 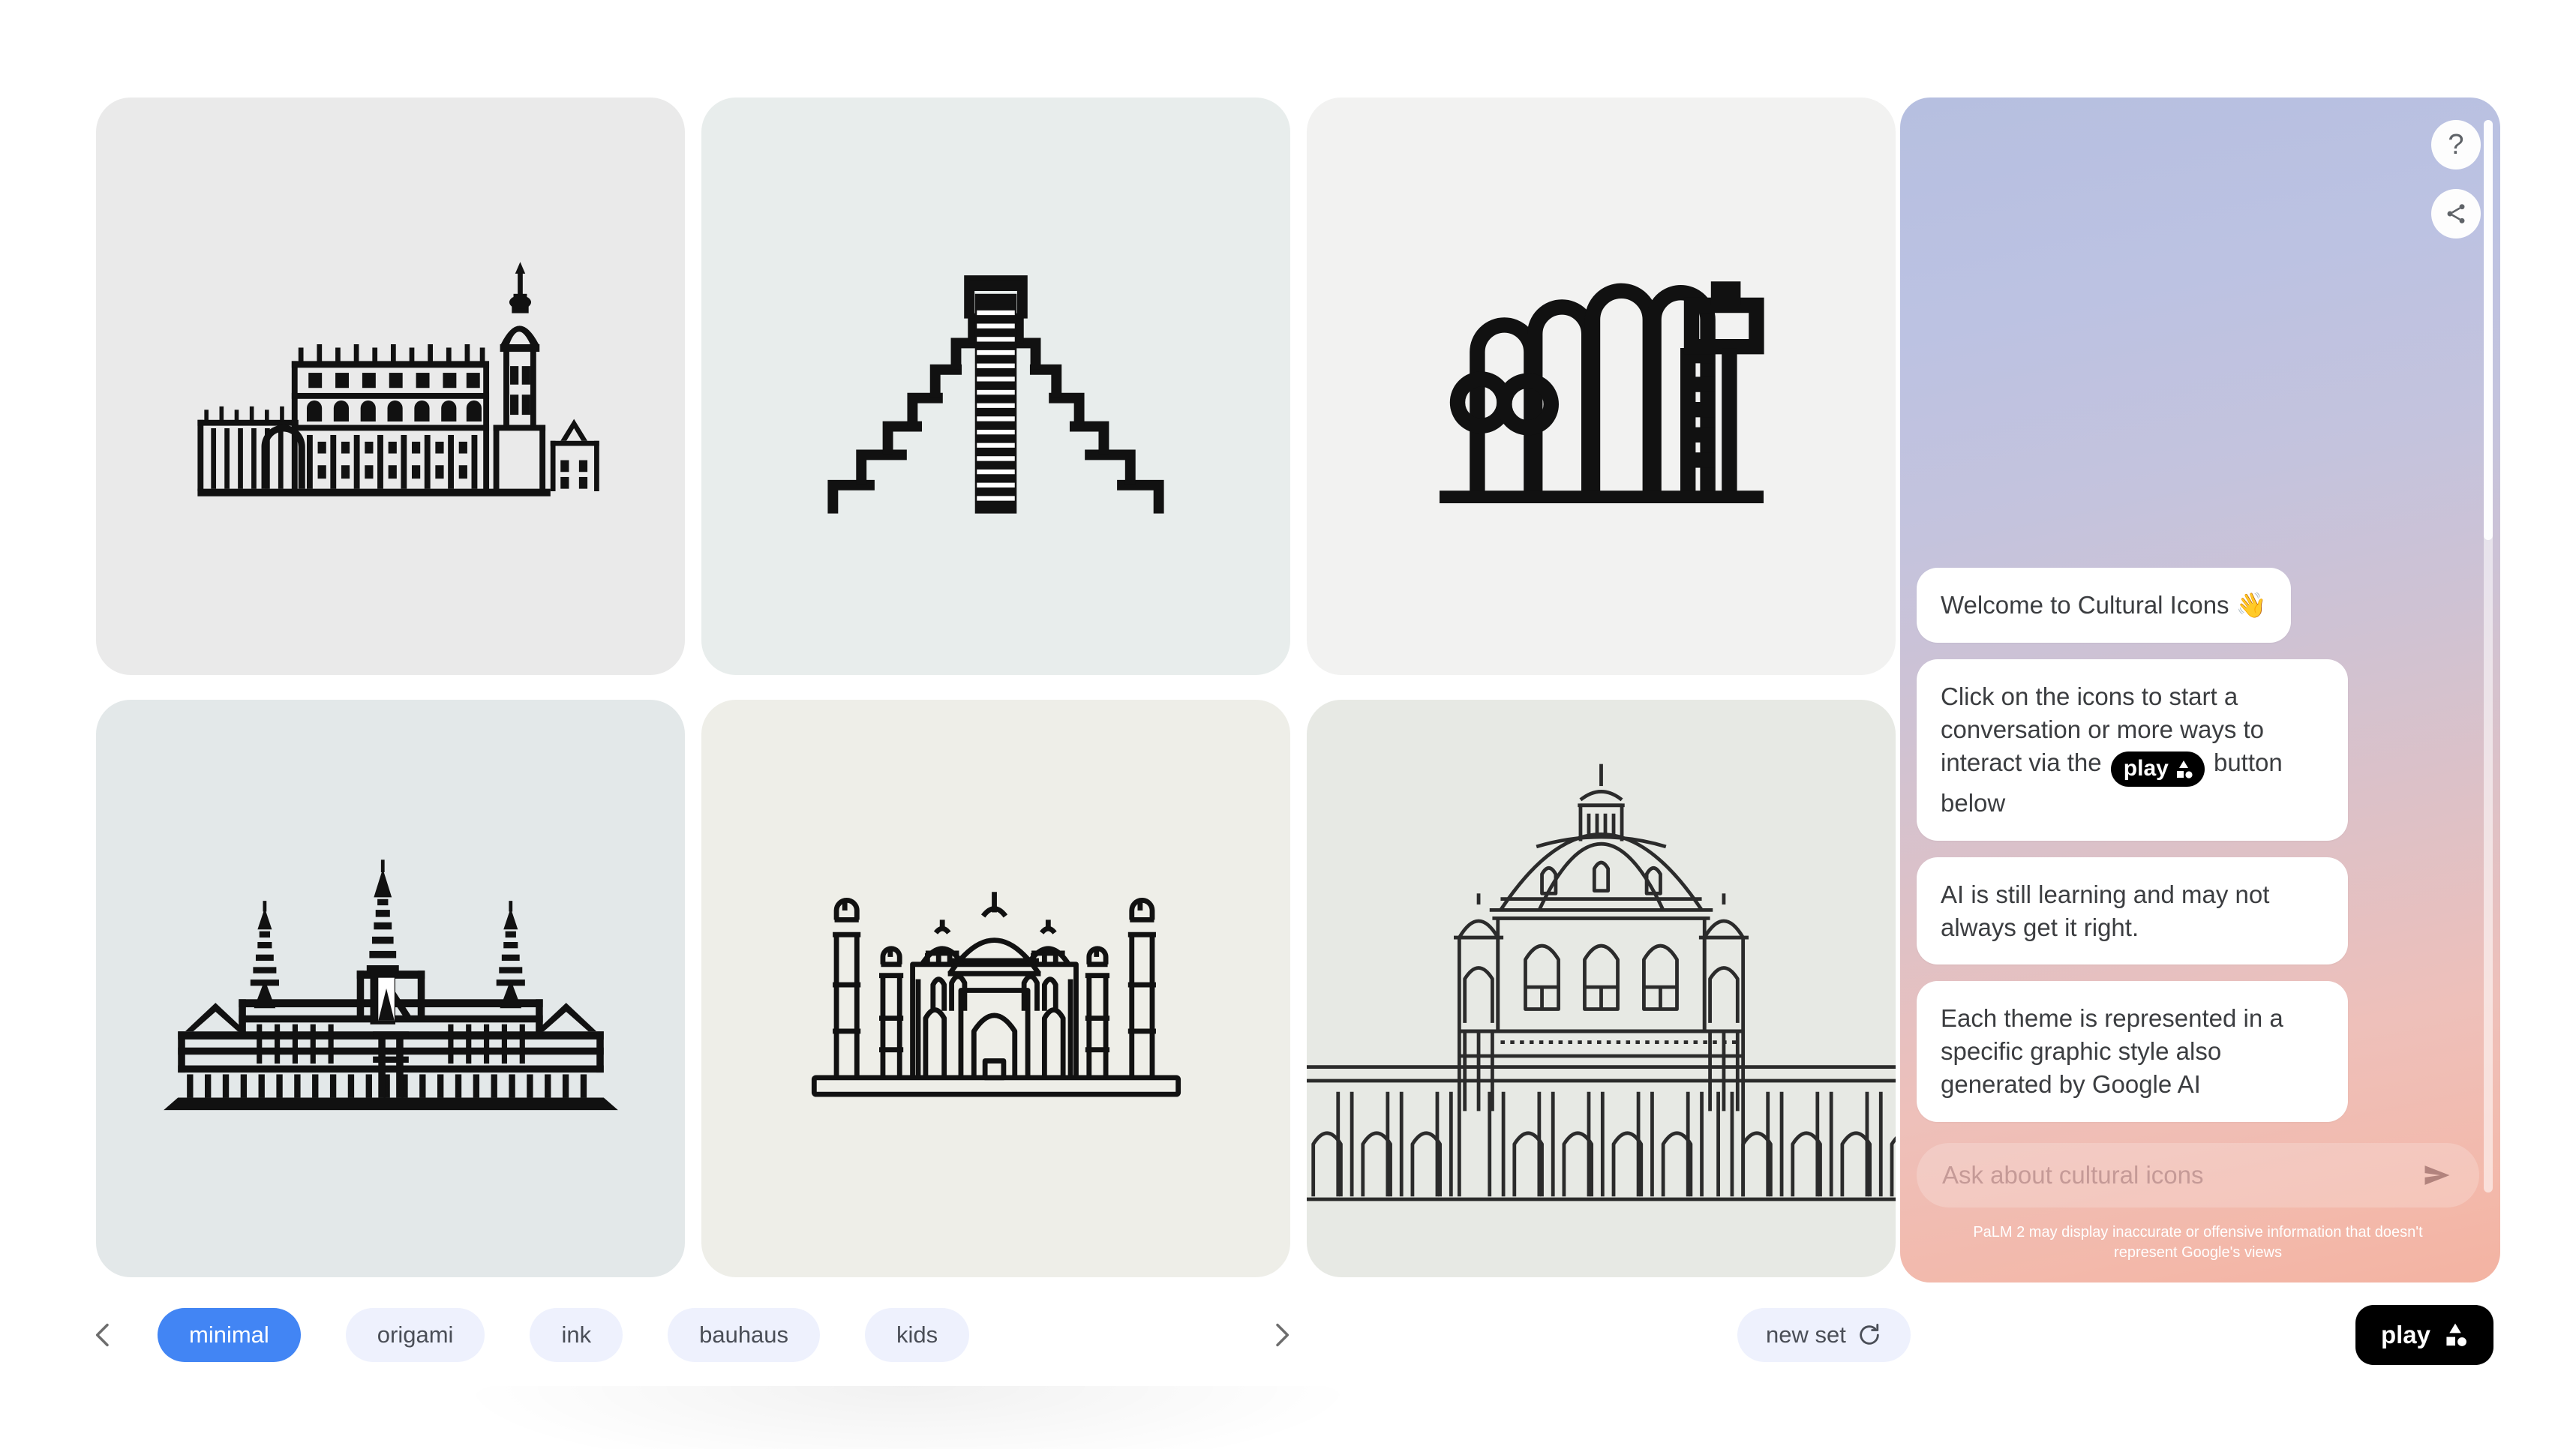 I want to click on bottom-panel-shadow, so click(x=907, y=1417).